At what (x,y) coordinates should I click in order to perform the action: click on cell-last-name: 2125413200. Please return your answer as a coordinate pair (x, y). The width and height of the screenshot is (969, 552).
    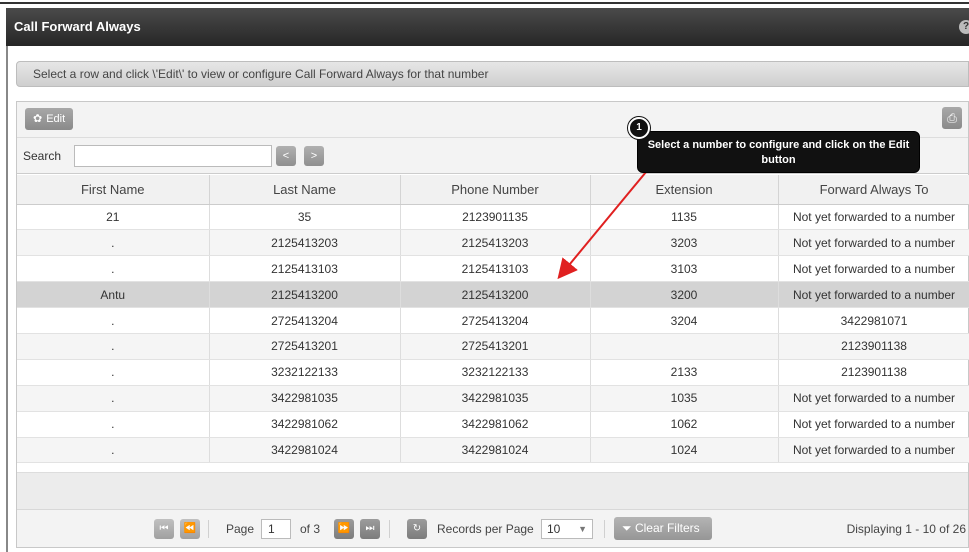
    Looking at the image, I should click on (305, 295).